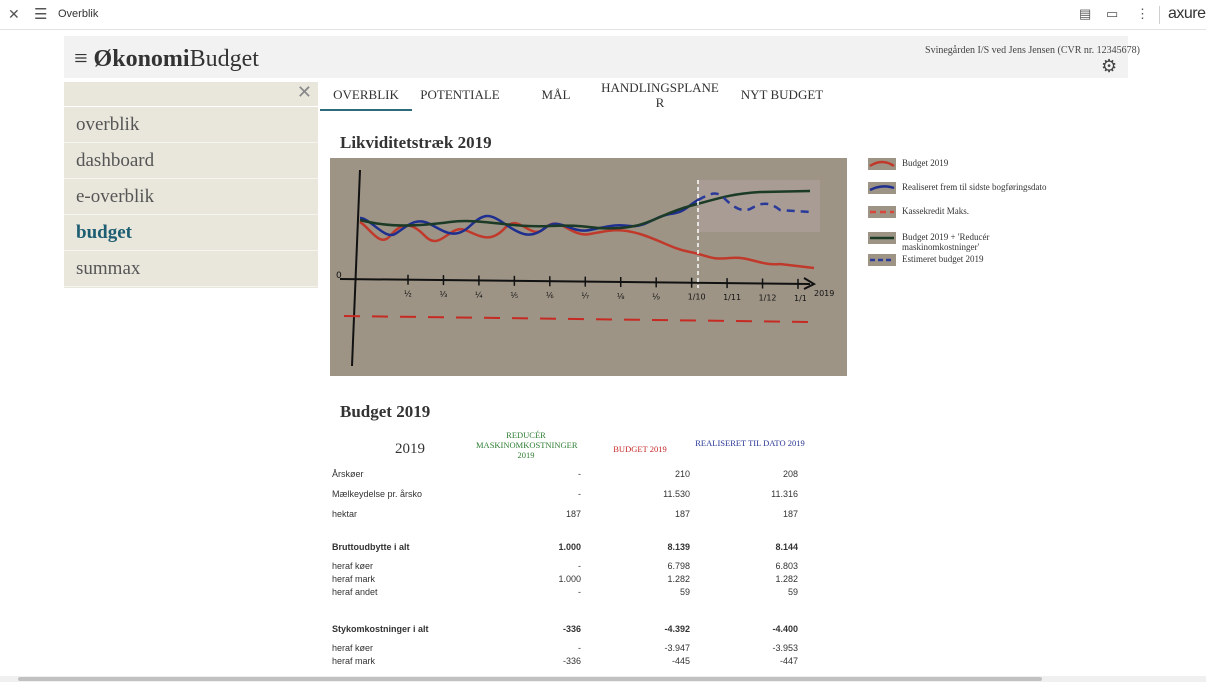 This screenshot has height=682, width=1206. What do you see at coordinates (141, 59) in the screenshot?
I see `logo-bold: Økonomi` at bounding box center [141, 59].